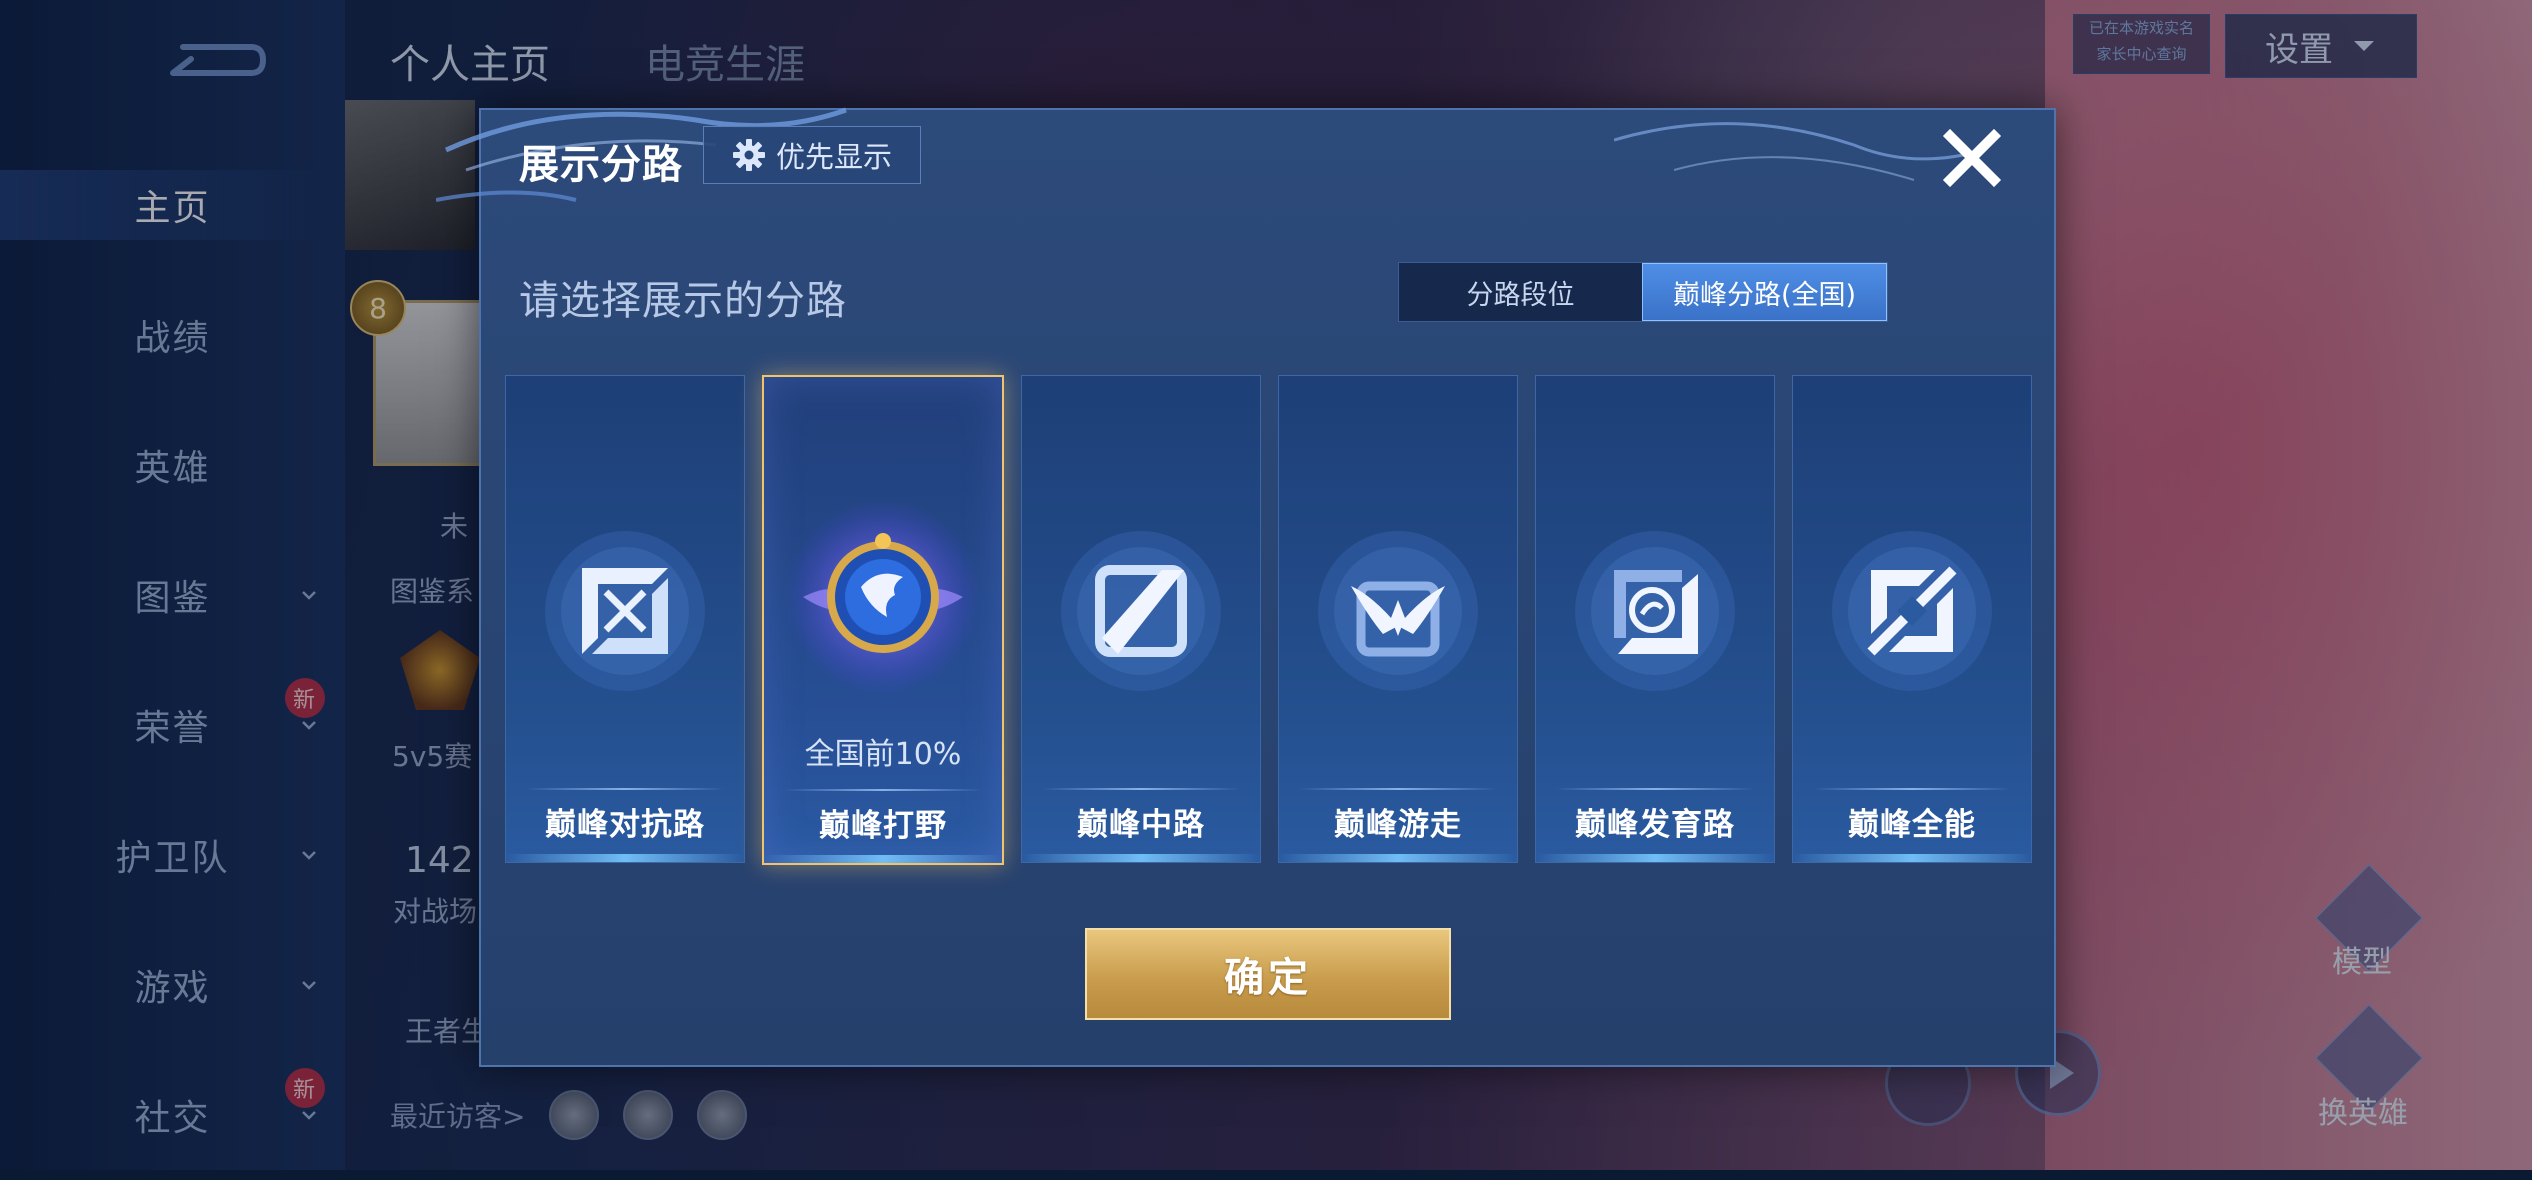 The width and height of the screenshot is (2532, 1180). I want to click on lane-card-farm: 巅峰发育路, so click(1655, 619).